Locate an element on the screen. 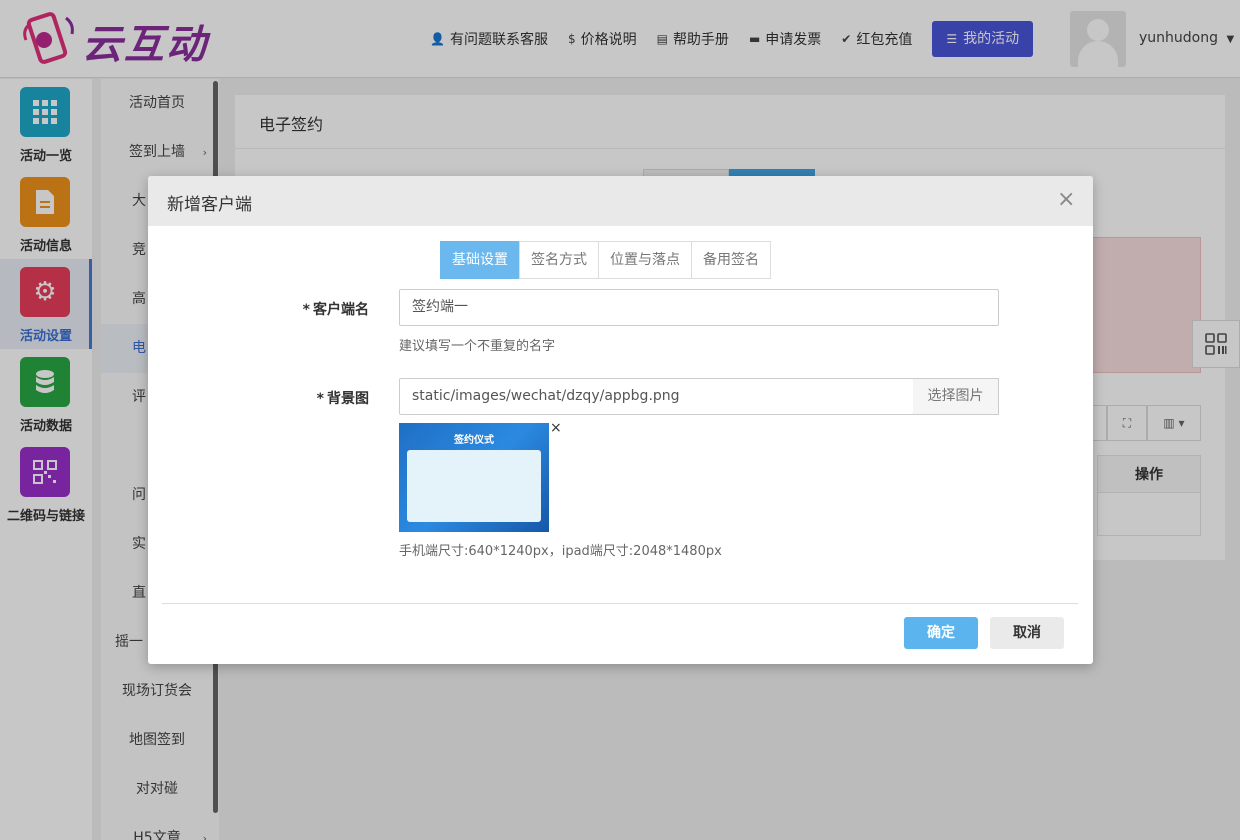 This screenshot has width=1240, height=840. thumbnail-title: 签约仪式 is located at coordinates (474, 440).